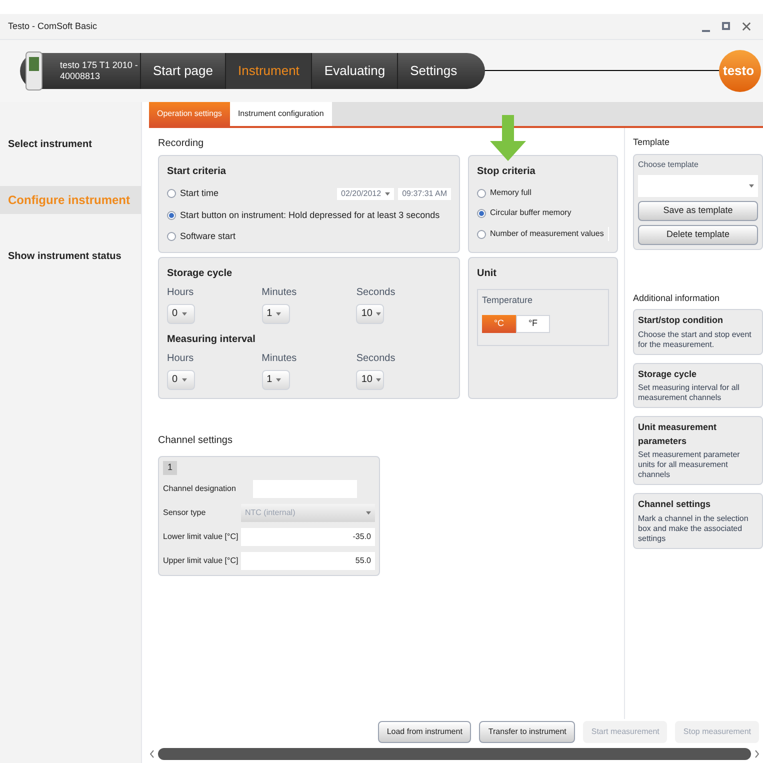  What do you see at coordinates (668, 374) in the screenshot?
I see `card-title: Storage cycle` at bounding box center [668, 374].